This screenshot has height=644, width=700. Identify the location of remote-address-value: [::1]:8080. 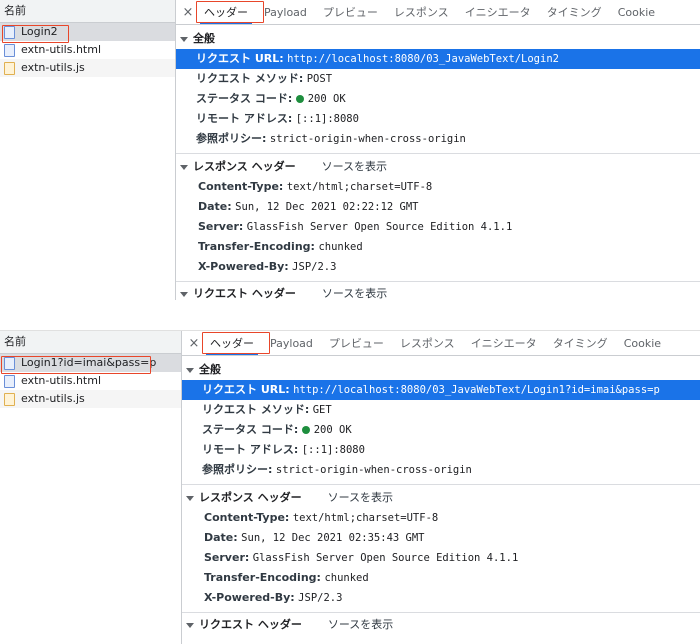
(333, 450).